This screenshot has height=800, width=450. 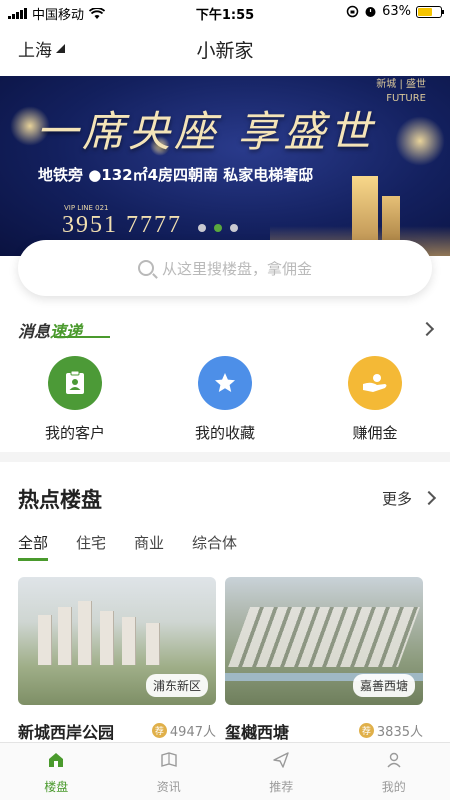 What do you see at coordinates (34, 331) in the screenshot?
I see `news-logo-part: 消息` at bounding box center [34, 331].